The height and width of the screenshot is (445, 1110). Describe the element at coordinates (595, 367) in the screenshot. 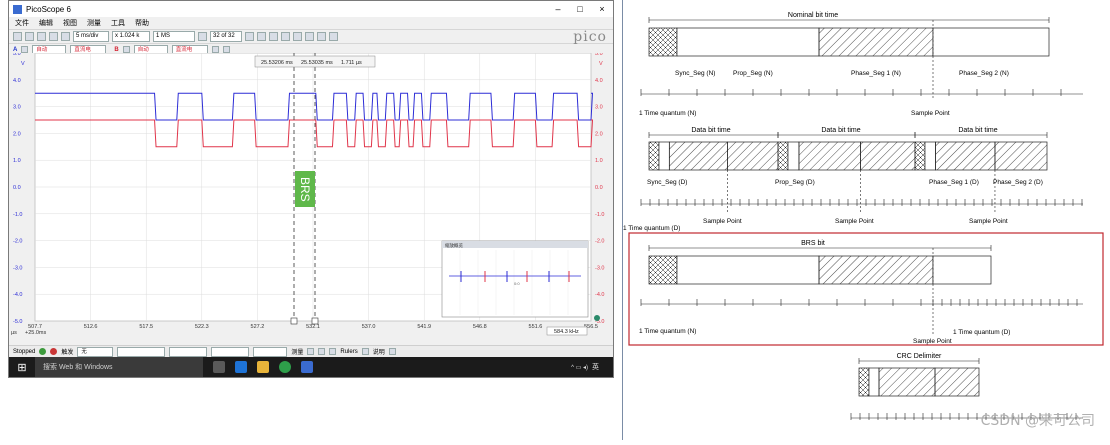

I see `ime-indicator: 英` at that location.